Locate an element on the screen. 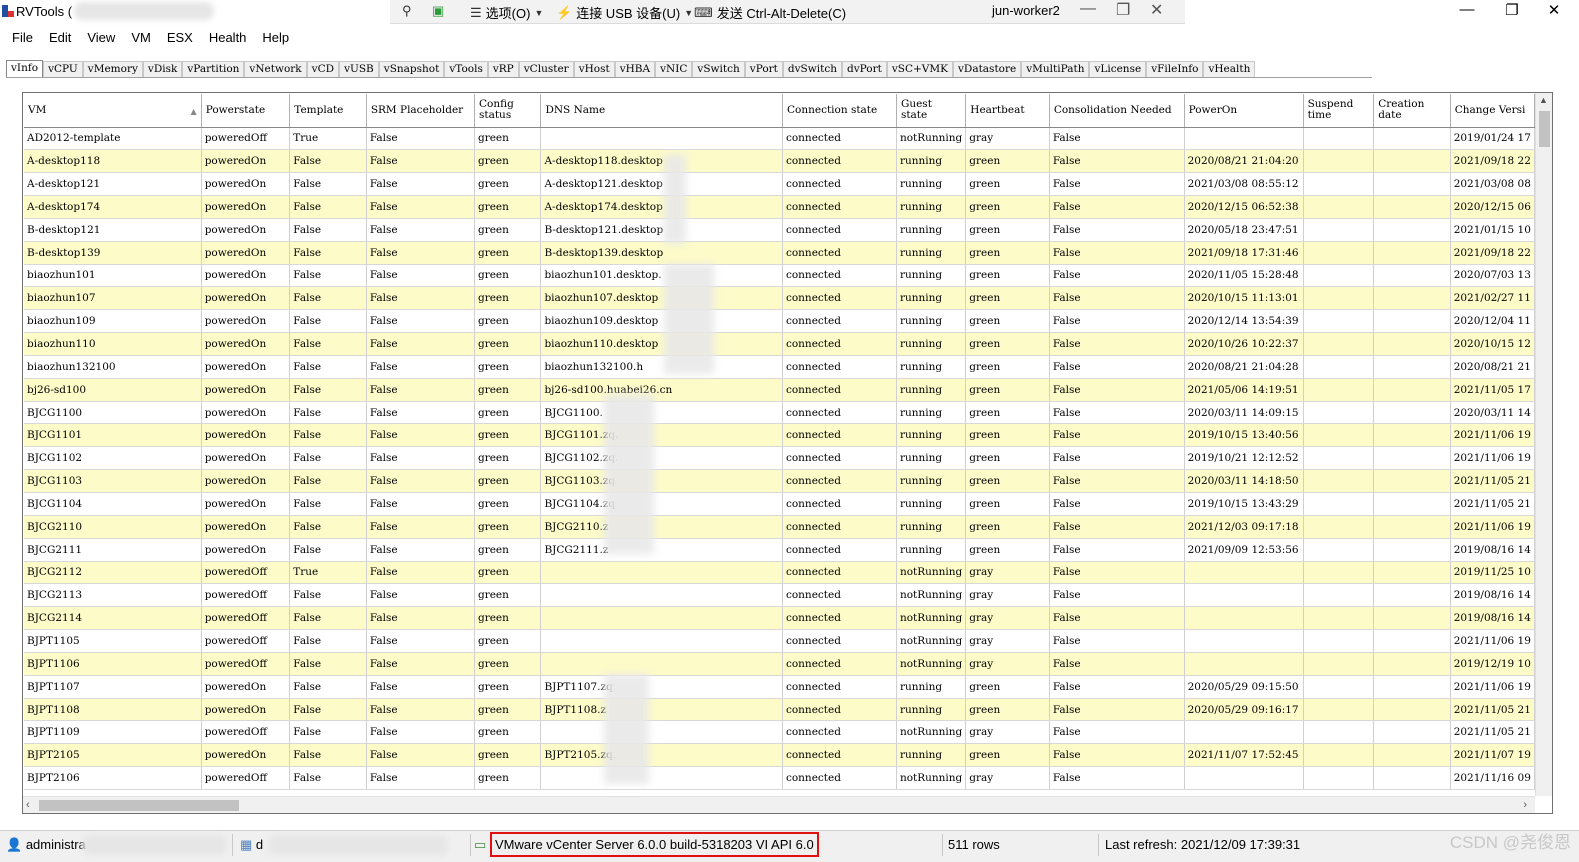 Image resolution: width=1579 pixels, height=862 pixels. tab-dvport: dvPort is located at coordinates (864, 69).